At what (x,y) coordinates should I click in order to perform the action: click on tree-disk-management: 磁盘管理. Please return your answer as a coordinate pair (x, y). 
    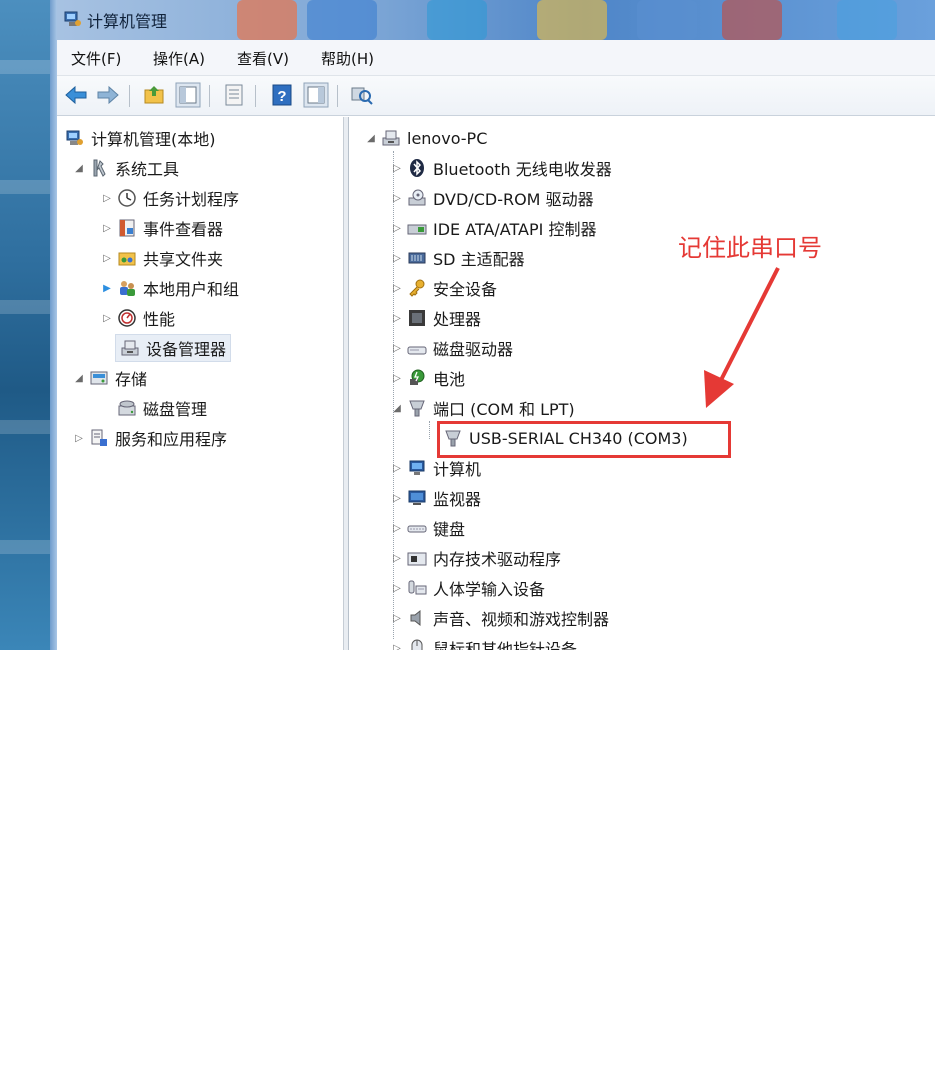
    Looking at the image, I should click on (161, 408).